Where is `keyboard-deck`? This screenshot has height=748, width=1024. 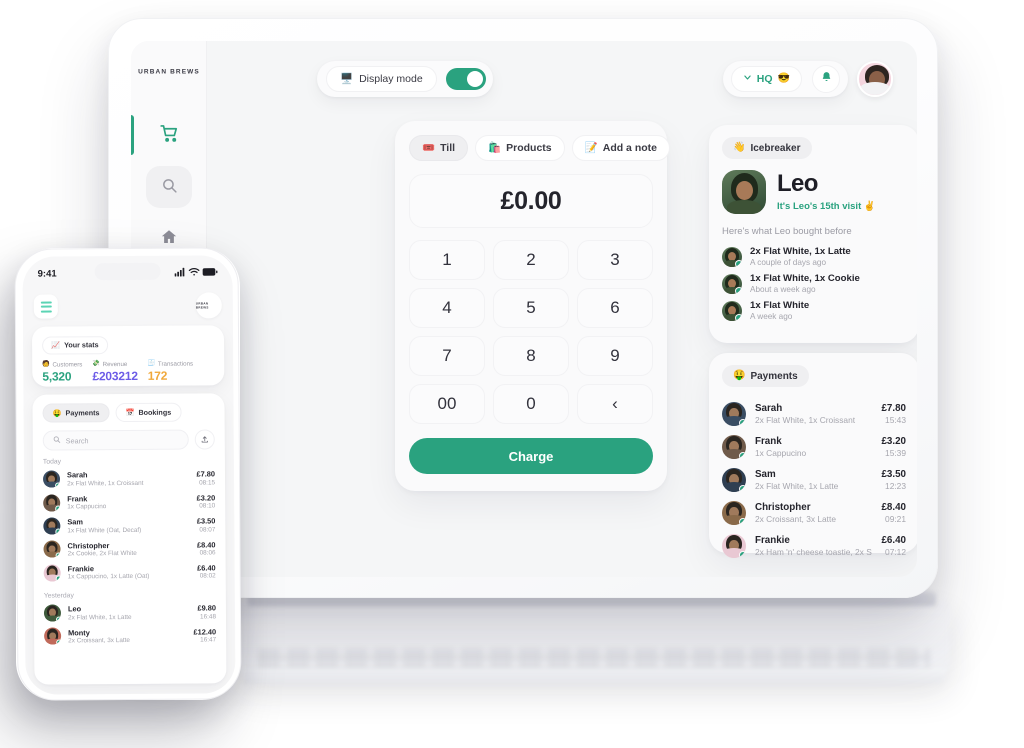
keyboard-deck is located at coordinates (594, 638).